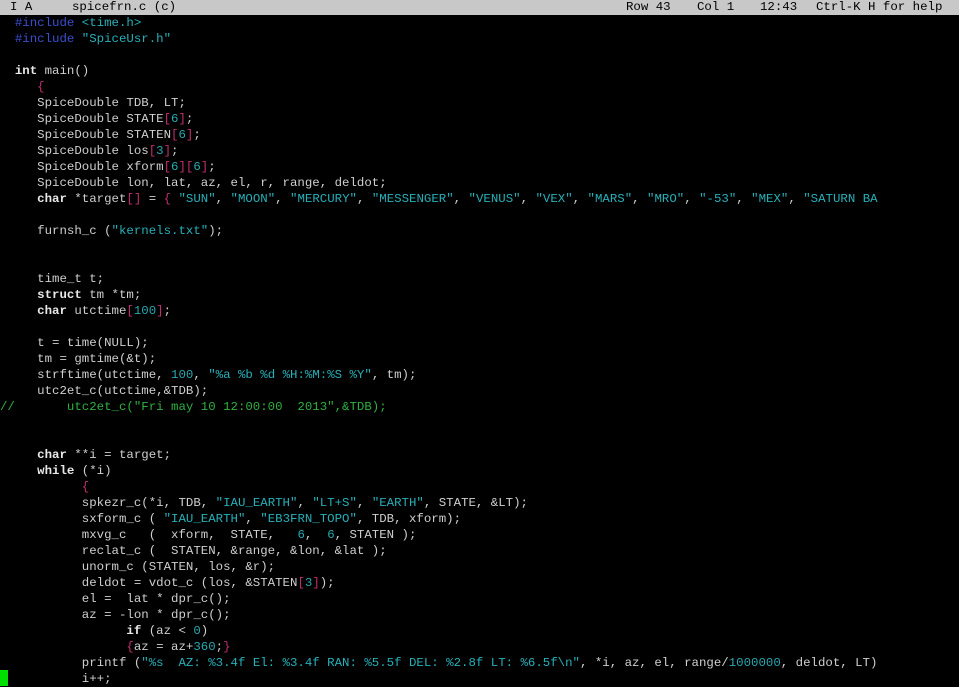 The image size is (959, 687). Describe the element at coordinates (63, 71) in the screenshot. I see `code-token: main()` at that location.